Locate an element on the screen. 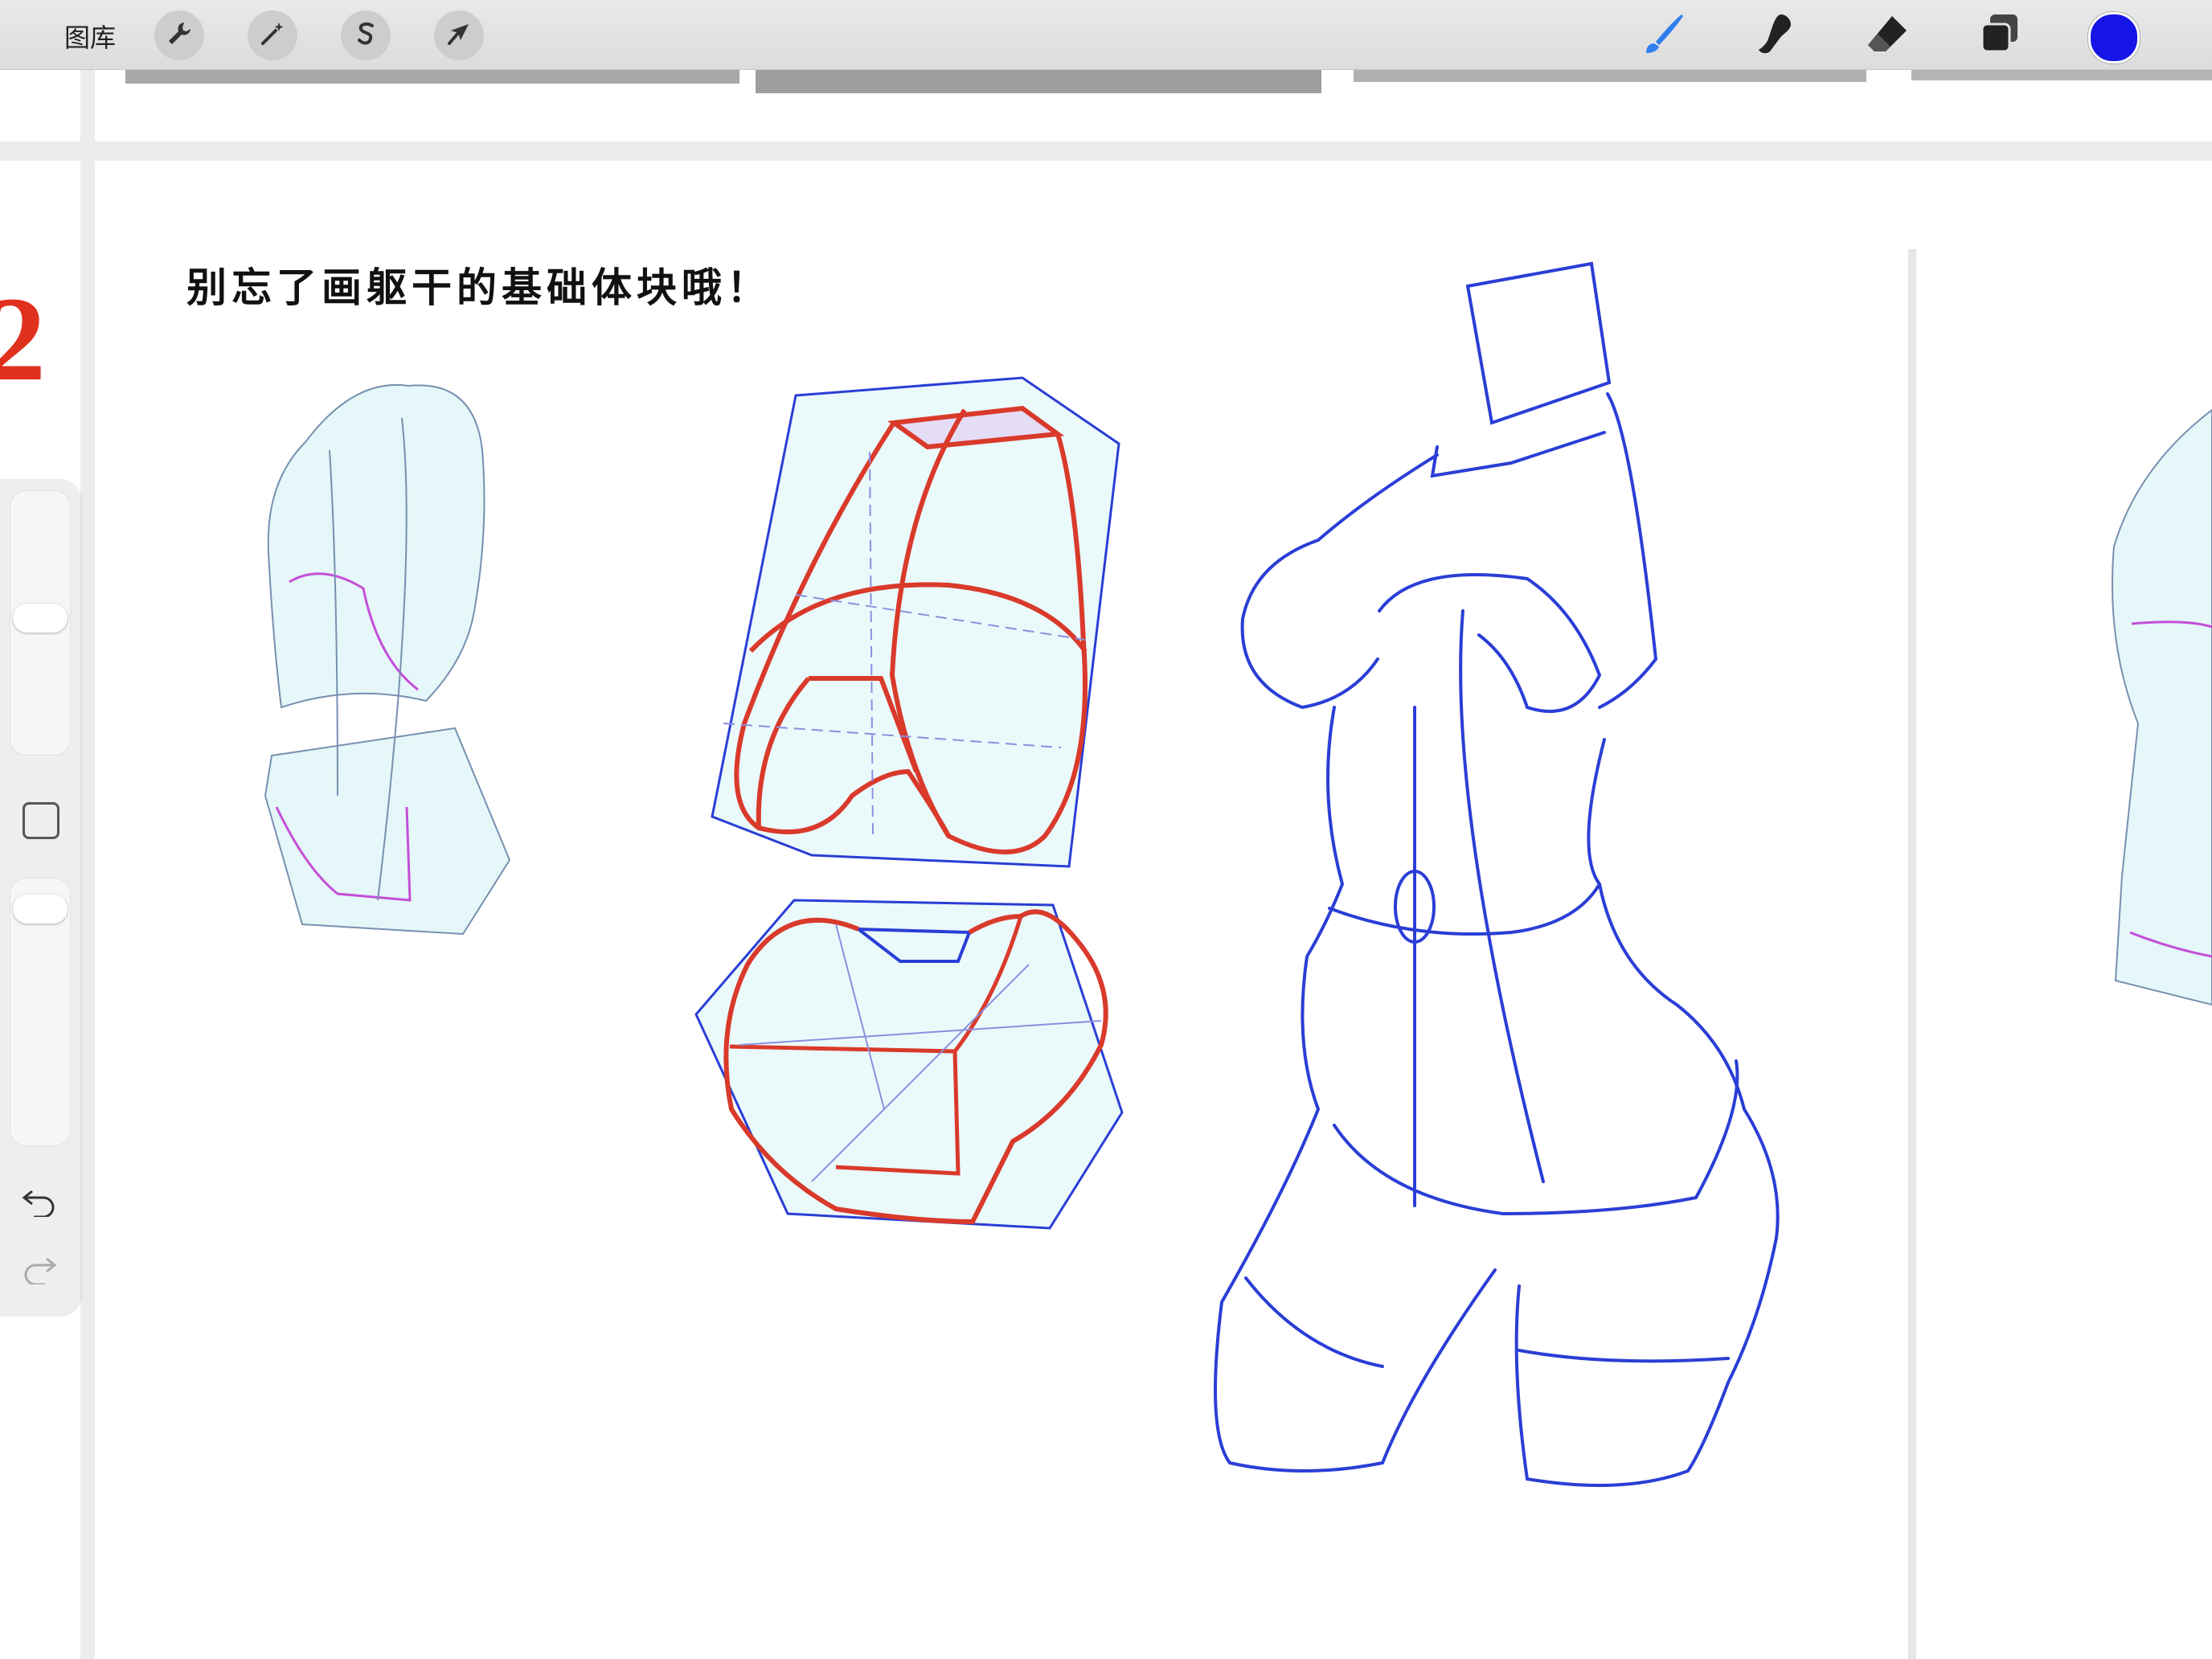 Image resolution: width=2212 pixels, height=1659 pixels. brush-button is located at coordinates (1664, 35).